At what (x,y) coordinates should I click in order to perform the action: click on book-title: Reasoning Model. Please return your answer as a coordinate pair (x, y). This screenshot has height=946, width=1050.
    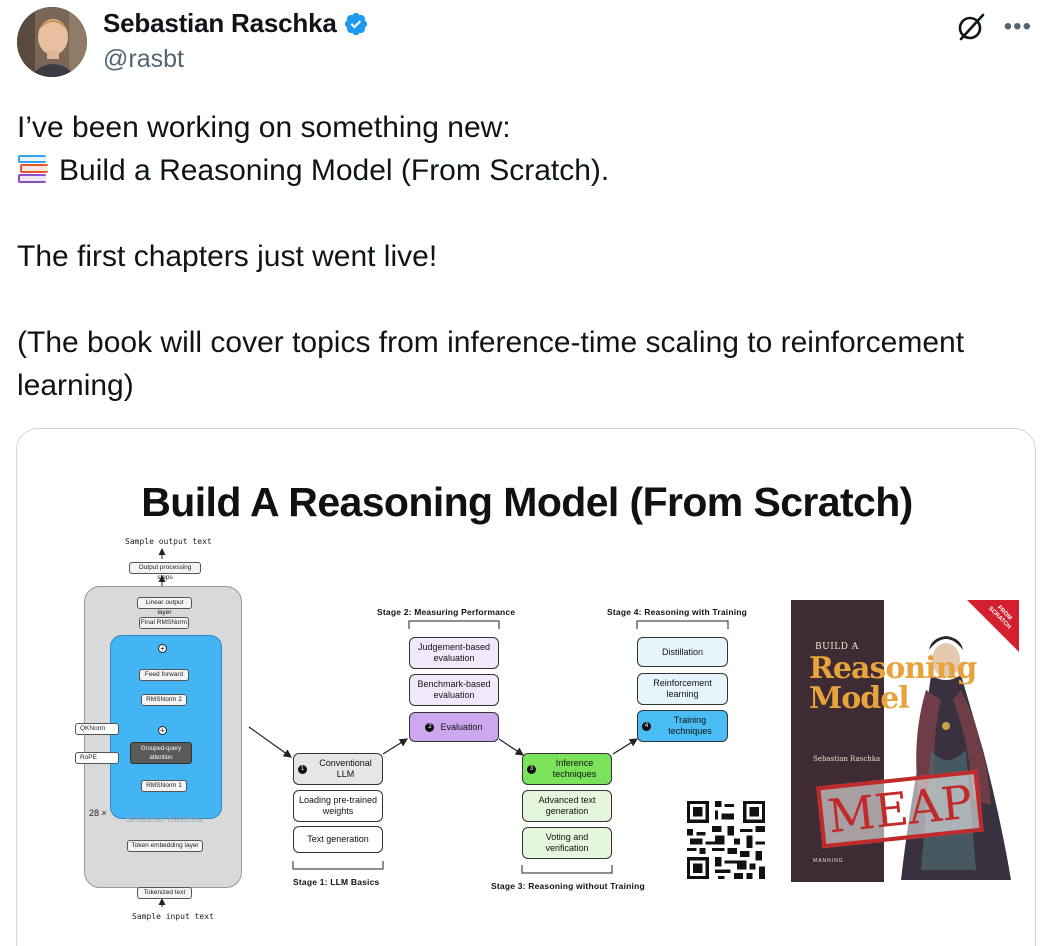
    Looking at the image, I should click on (893, 685).